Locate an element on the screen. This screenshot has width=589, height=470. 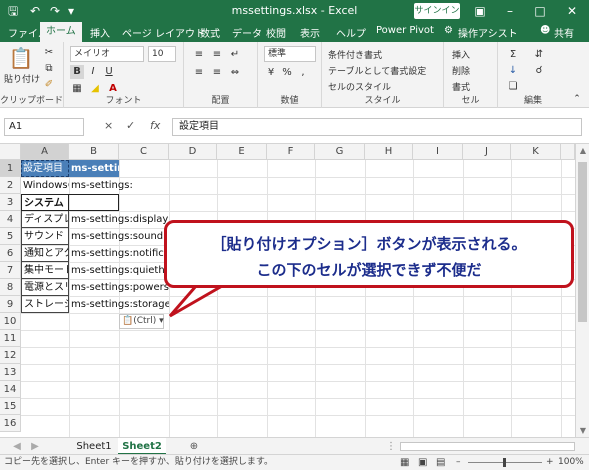
annotation-callout: ［貼り付けオプション］ボタンが表示される。 この下のセルが選択できず不便だ is located at coordinates (369, 254).